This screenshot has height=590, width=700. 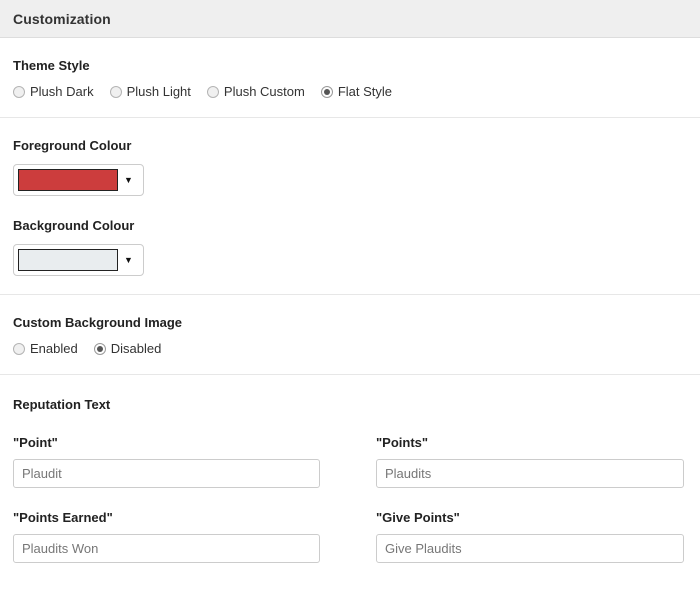 What do you see at coordinates (62, 18) in the screenshot?
I see `page-title: Customization` at bounding box center [62, 18].